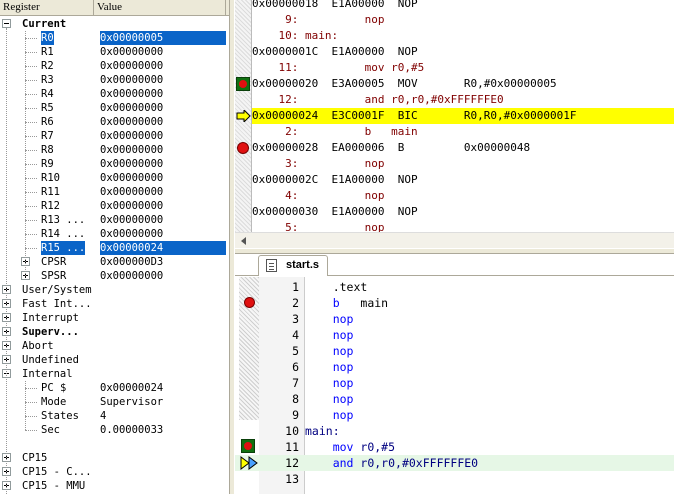 The image size is (674, 494). I want to click on scroll-left-arrow-icon, so click(244, 241).